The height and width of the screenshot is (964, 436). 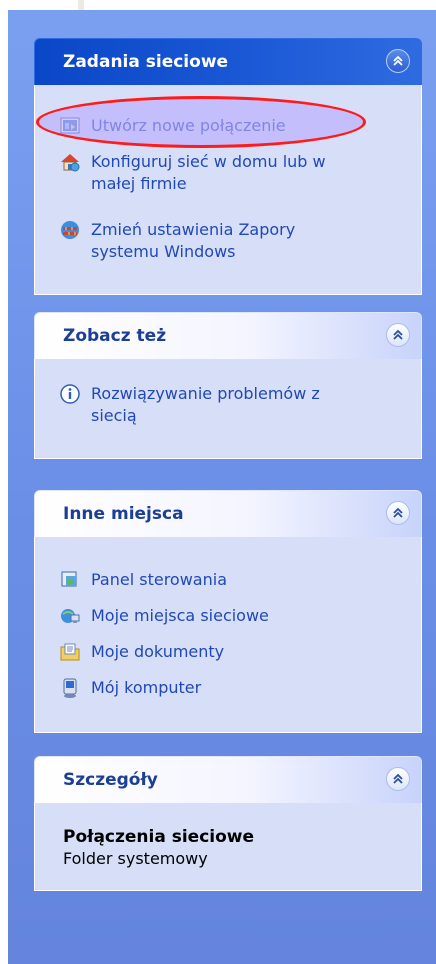 I want to click on new-connection-icon, so click(x=70, y=126).